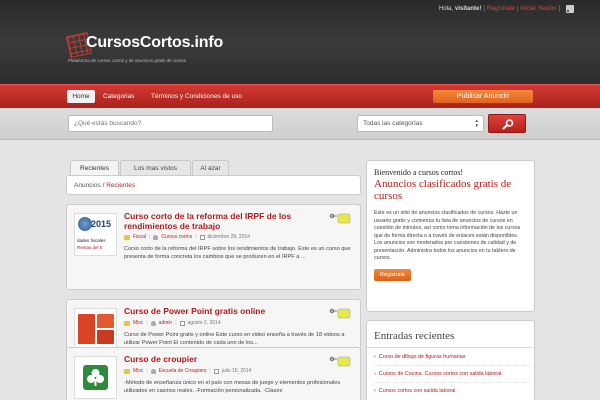 This screenshot has width=600, height=400. Describe the element at coordinates (443, 190) in the screenshot. I see `welcome-title: Anuncios clasificados gratis de cursos` at that location.